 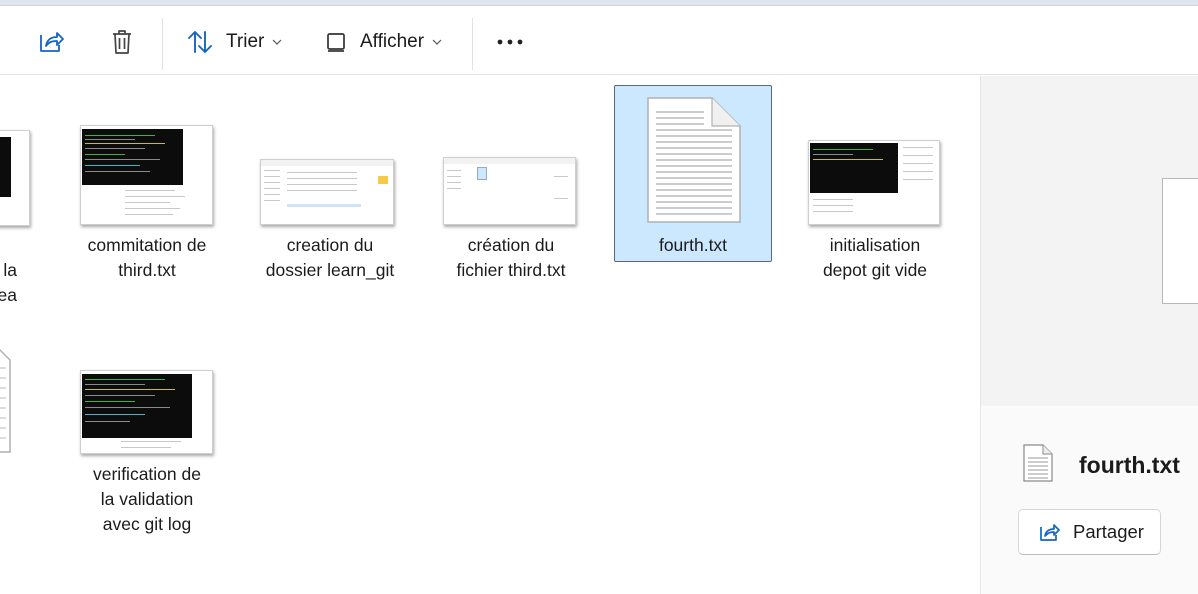 What do you see at coordinates (336, 42) in the screenshot?
I see `layout-view-icon` at bounding box center [336, 42].